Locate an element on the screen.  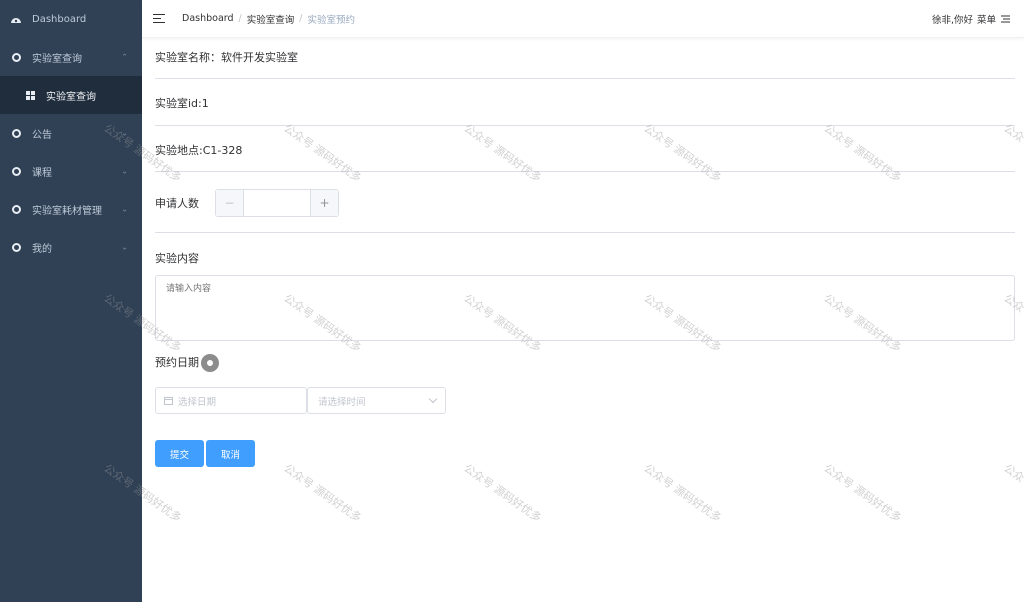
cancel-button: 取消 is located at coordinates (230, 453).